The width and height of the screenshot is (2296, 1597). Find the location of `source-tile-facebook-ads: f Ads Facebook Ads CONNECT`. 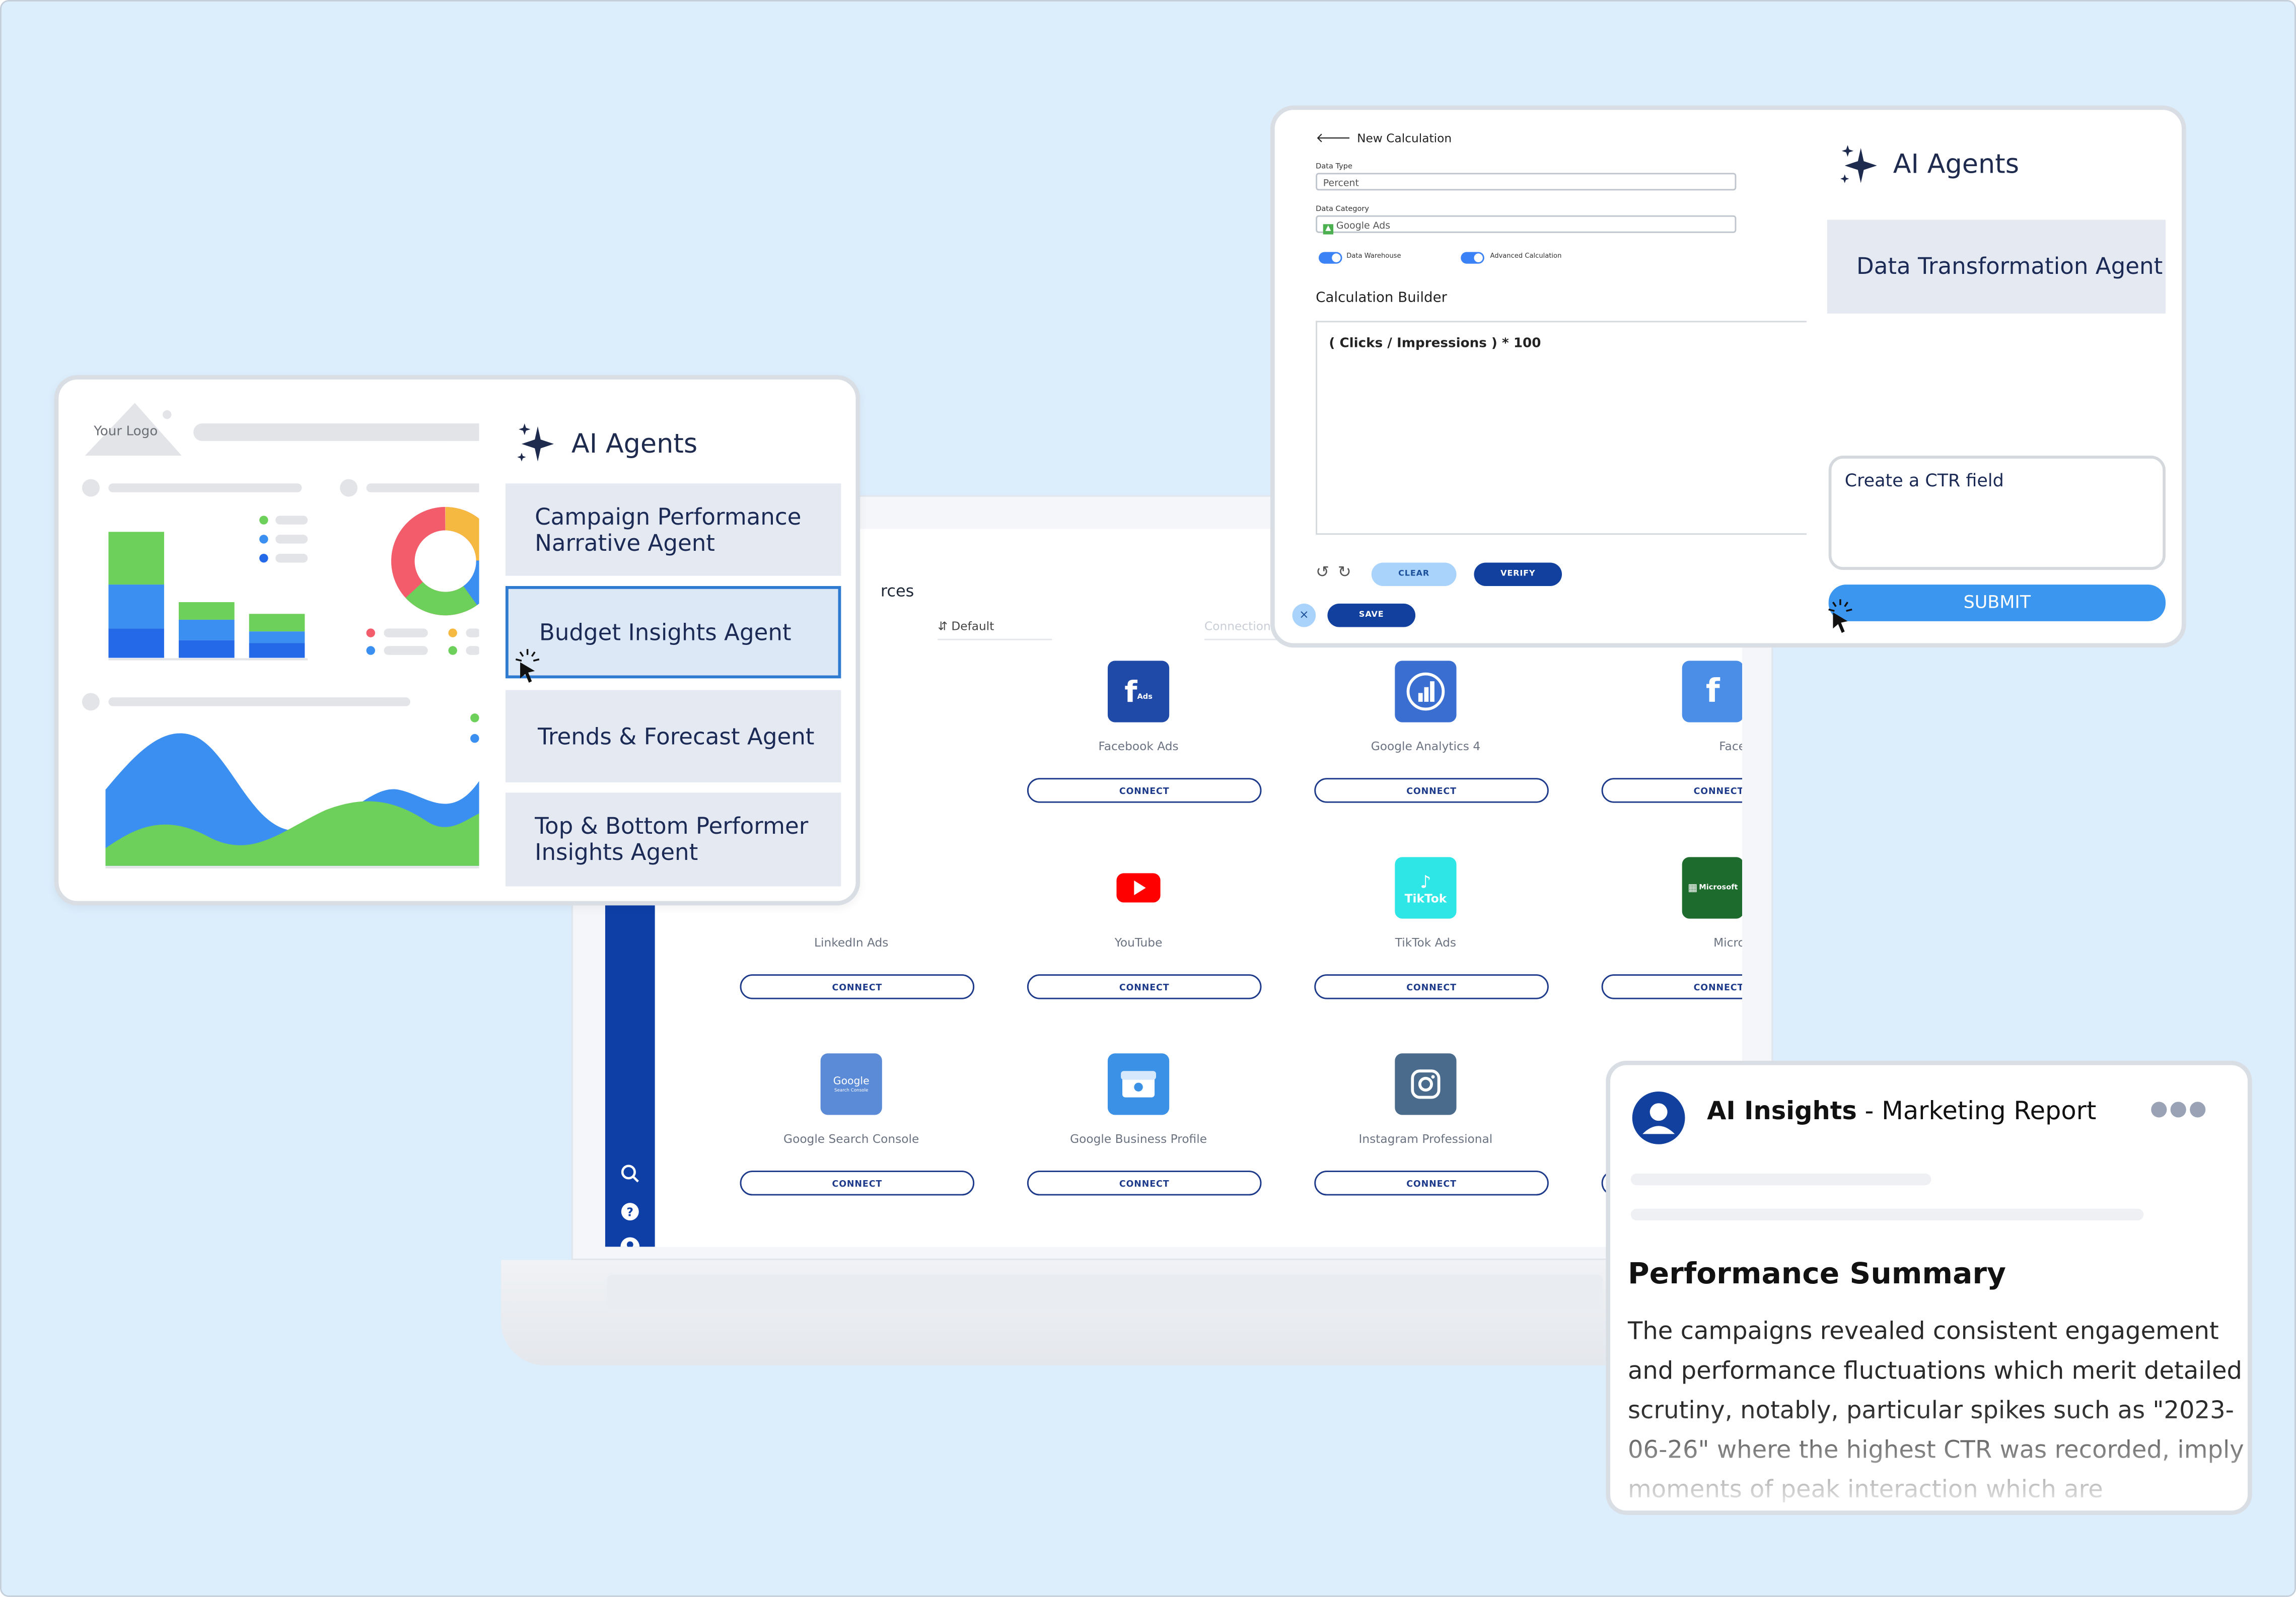

source-tile-facebook-ads: f Ads Facebook Ads CONNECT is located at coordinates (1138, 749).